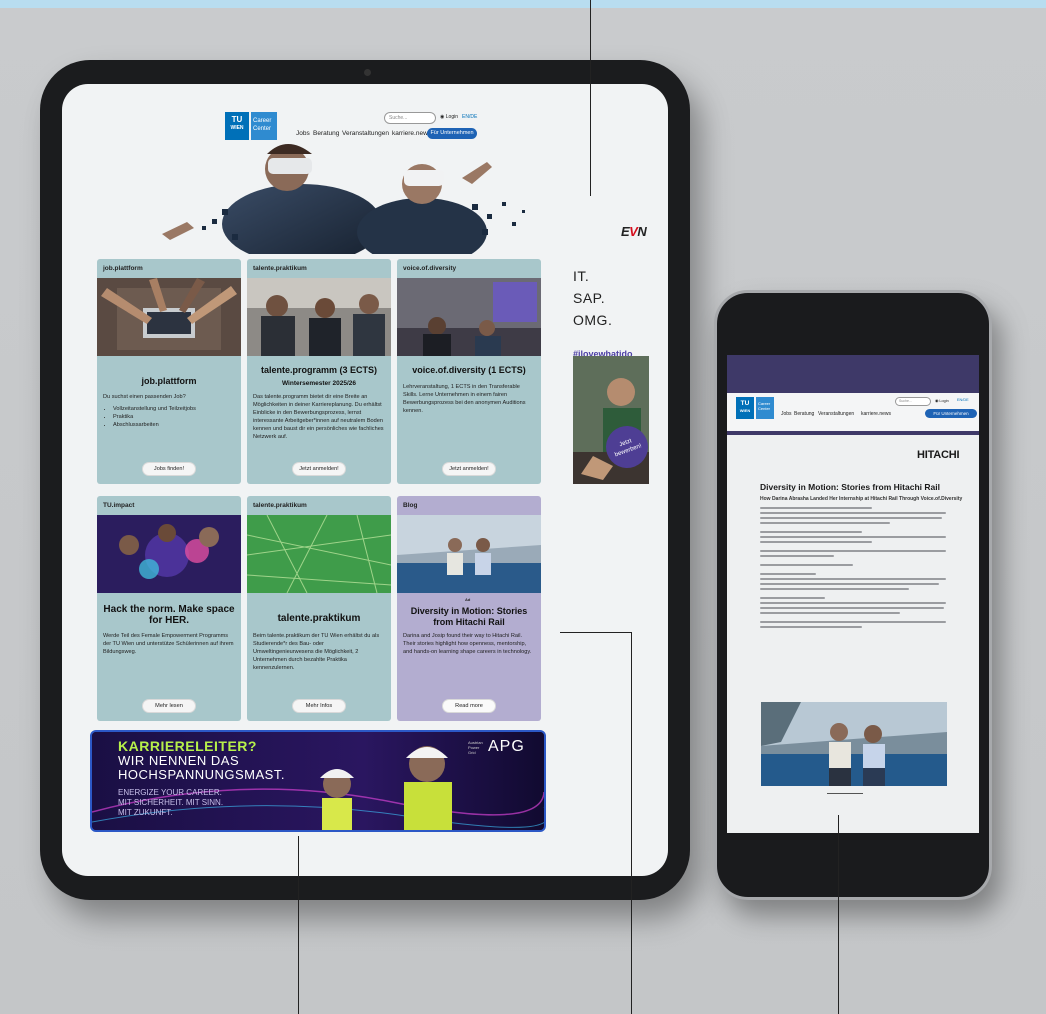 The width and height of the screenshot is (1046, 1014). What do you see at coordinates (169, 554) in the screenshot?
I see `card-image-hack-the-norm` at bounding box center [169, 554].